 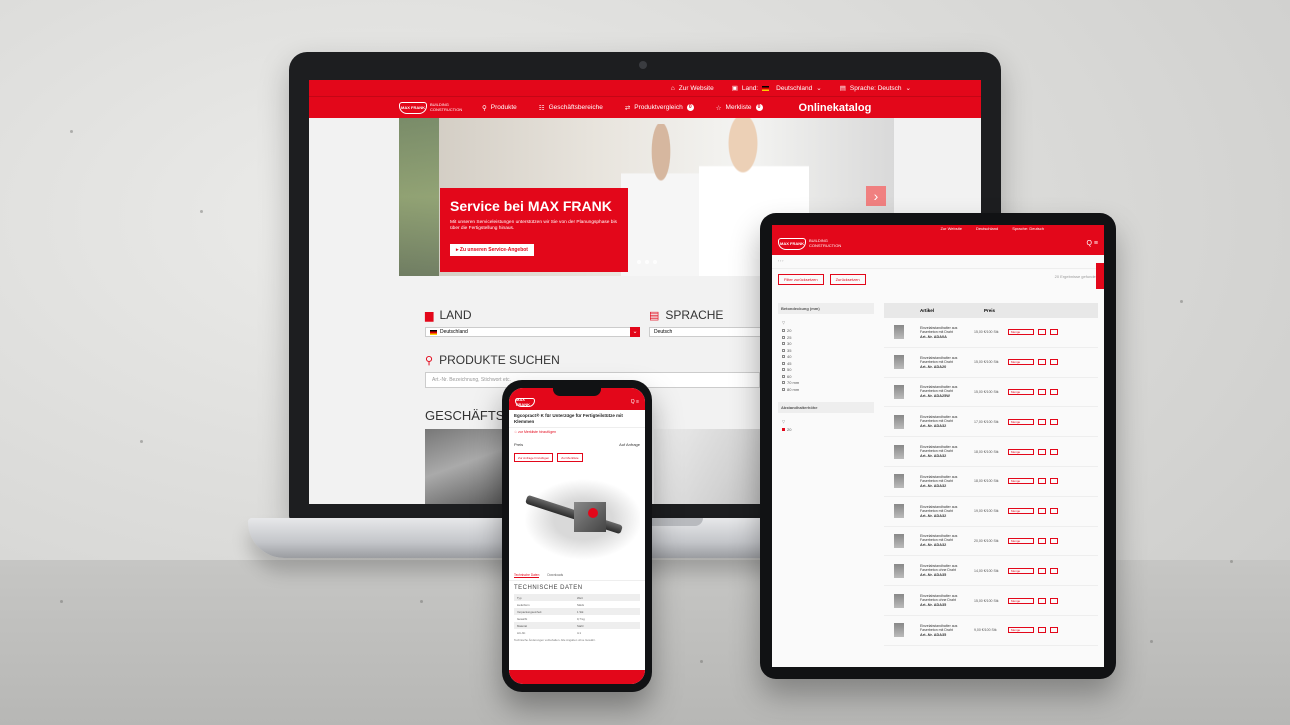 I want to click on nav-item-geschaeftsbereiche: ☷ Geschäftsbereiche, so click(x=571, y=108).